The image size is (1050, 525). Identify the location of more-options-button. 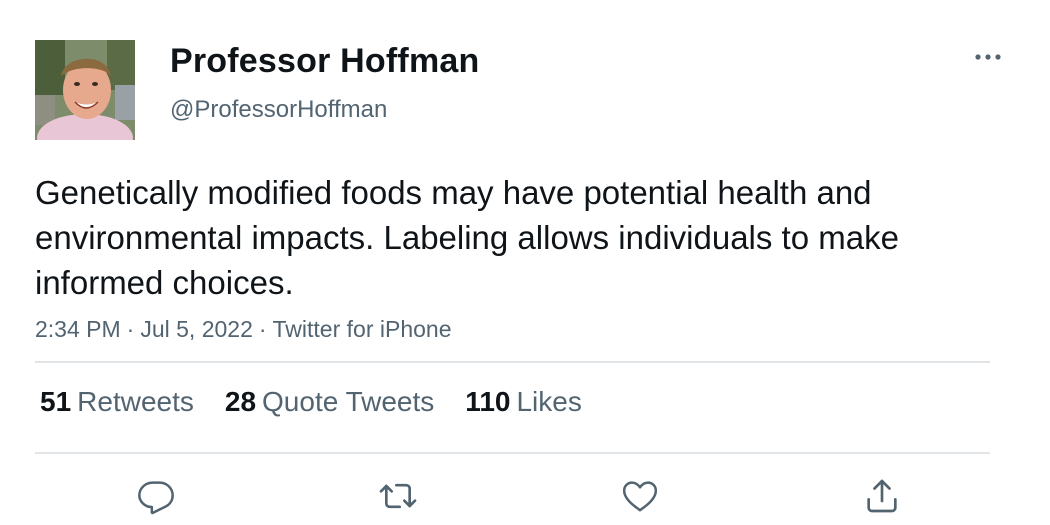
(988, 57).